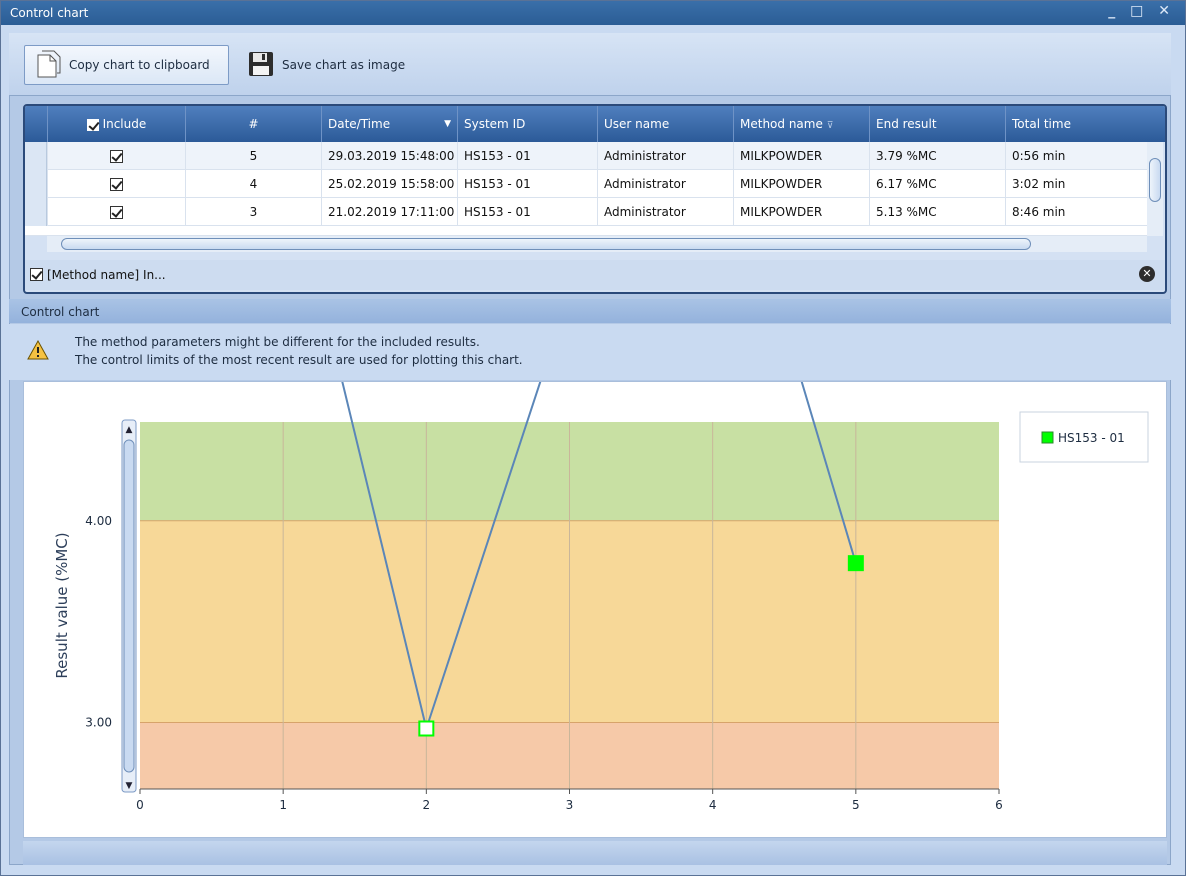 The width and height of the screenshot is (1186, 876). Describe the element at coordinates (1147, 274) in the screenshot. I see `clear-filter-icon: ✕` at that location.